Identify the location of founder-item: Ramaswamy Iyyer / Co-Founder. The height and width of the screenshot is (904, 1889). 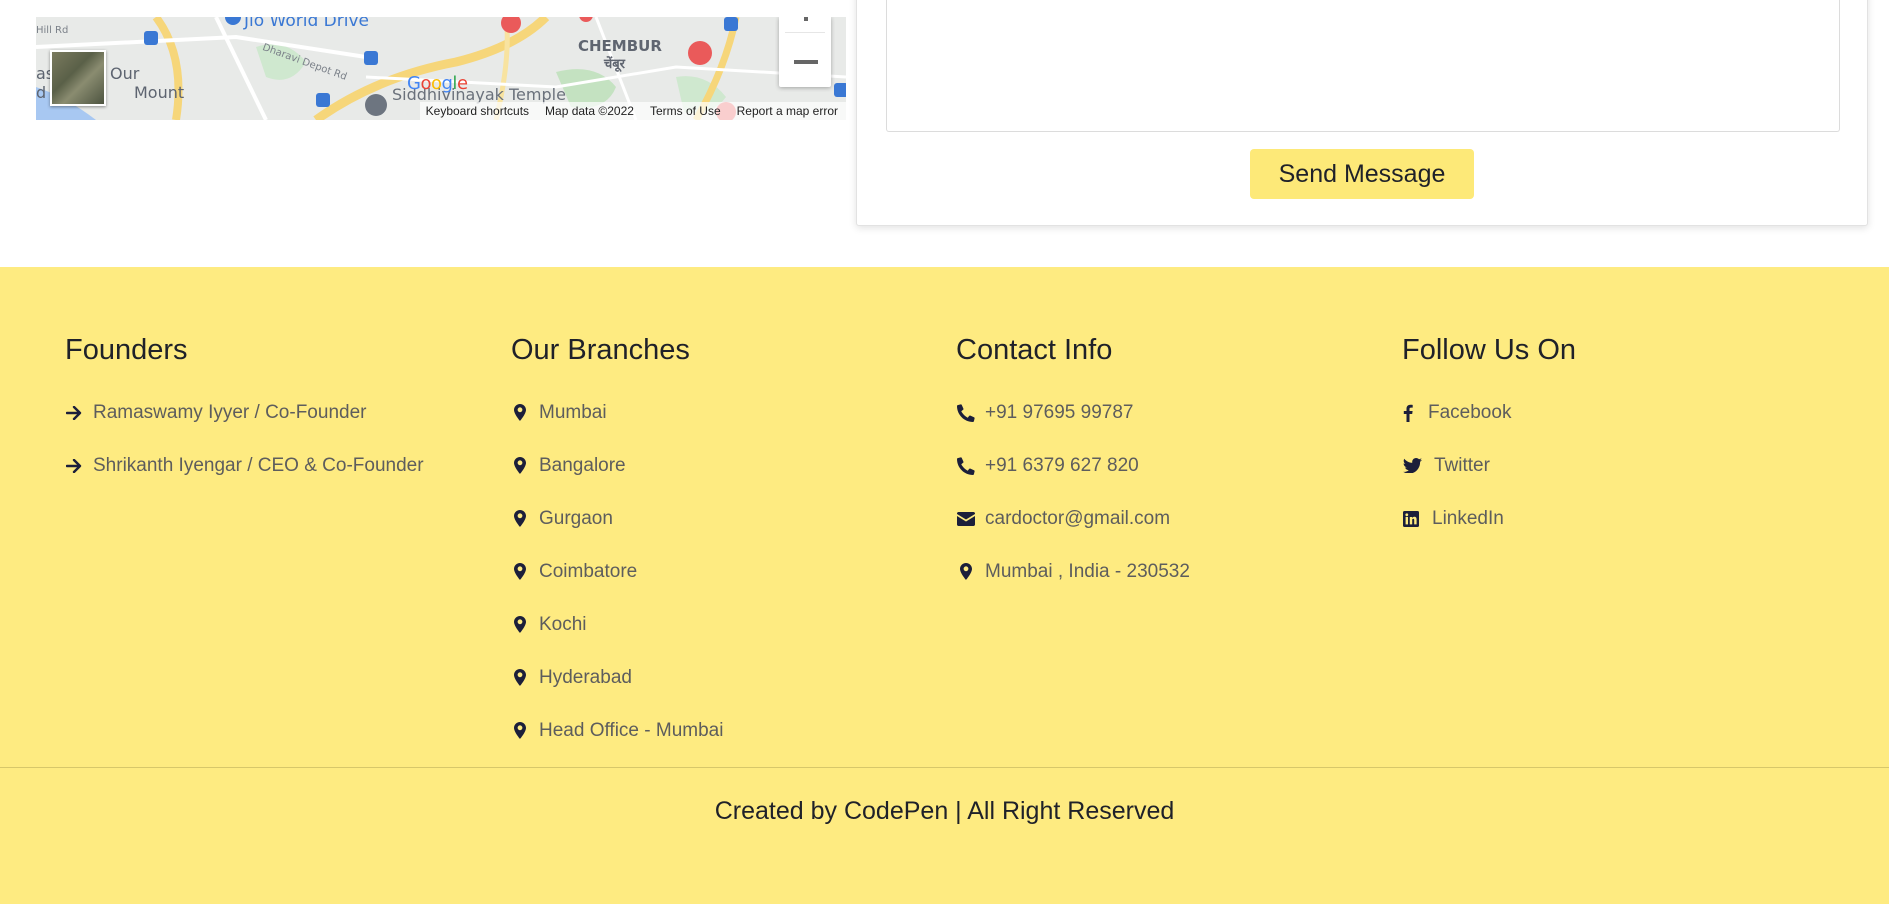
(244, 412).